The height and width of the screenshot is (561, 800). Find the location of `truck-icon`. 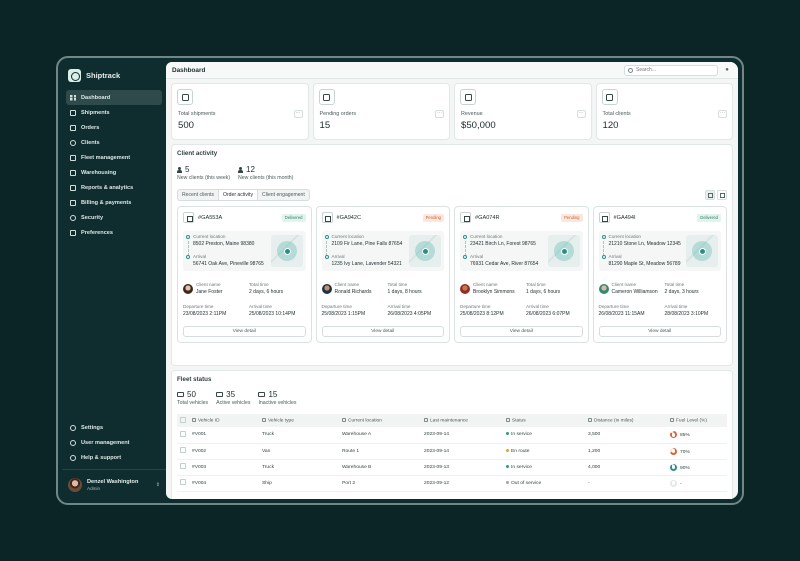

truck-icon is located at coordinates (262, 394).